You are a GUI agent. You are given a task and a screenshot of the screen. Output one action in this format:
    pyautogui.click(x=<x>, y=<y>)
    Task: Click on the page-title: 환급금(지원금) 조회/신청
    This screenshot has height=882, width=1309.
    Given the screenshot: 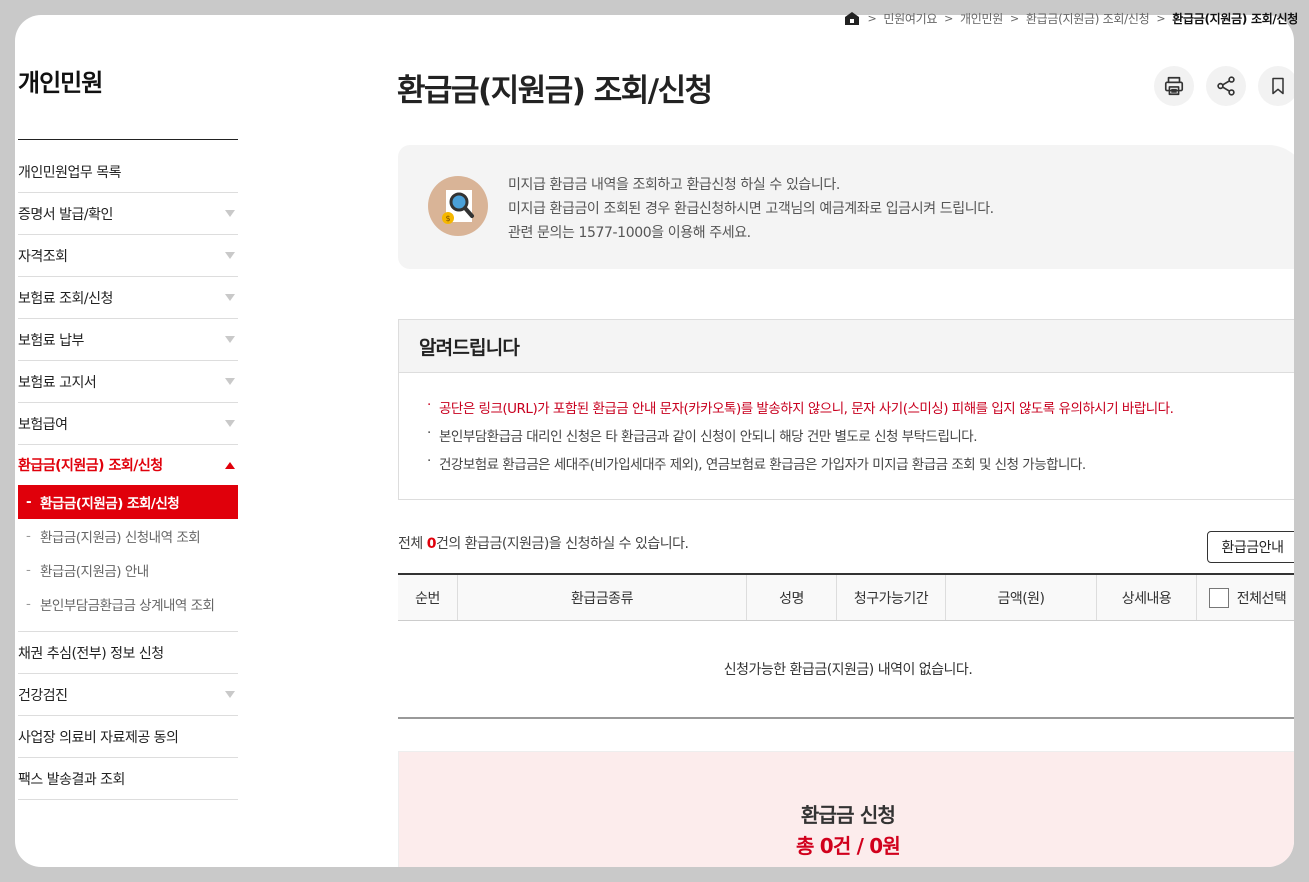 What is the action you would take?
    pyautogui.click(x=555, y=91)
    